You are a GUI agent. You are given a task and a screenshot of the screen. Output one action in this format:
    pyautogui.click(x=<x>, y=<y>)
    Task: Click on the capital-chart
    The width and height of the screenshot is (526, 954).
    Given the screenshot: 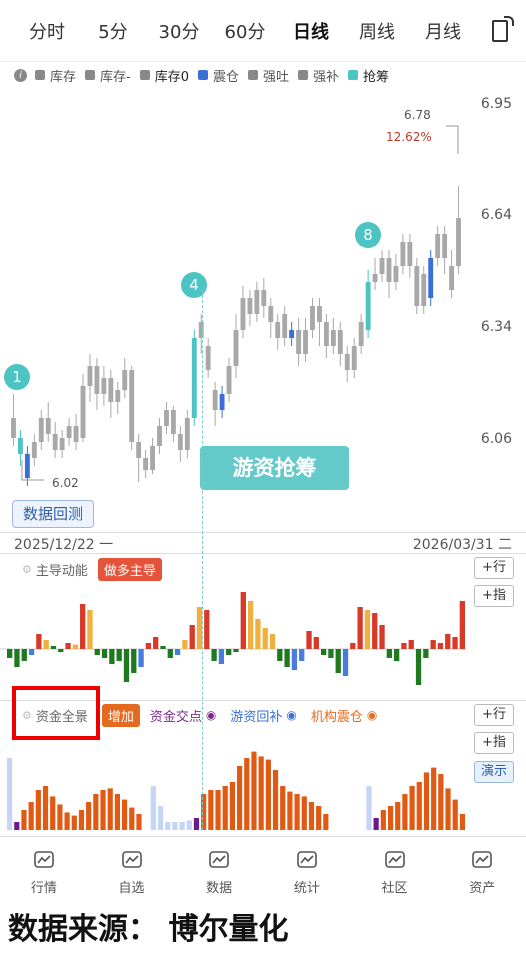 What is the action you would take?
    pyautogui.click(x=236, y=790)
    